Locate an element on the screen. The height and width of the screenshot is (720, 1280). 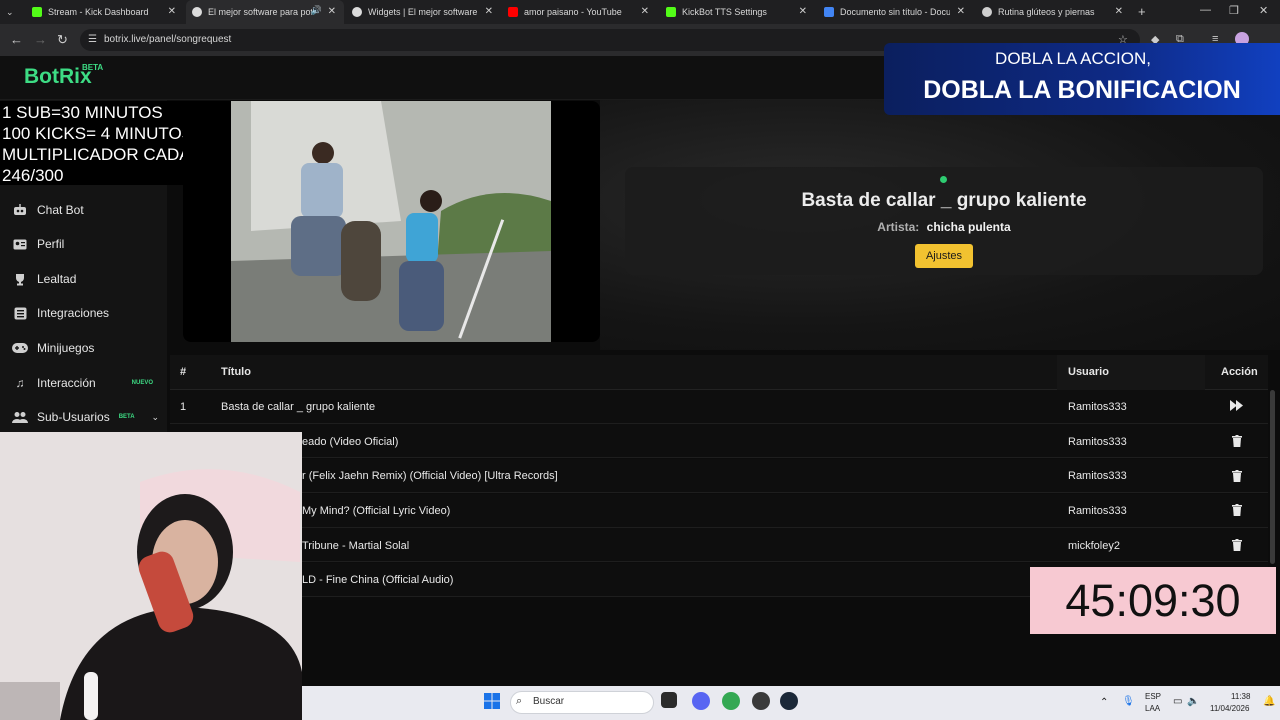
sidebar-item-chat-bot: Chat Bot is located at coordinates (83, 210).